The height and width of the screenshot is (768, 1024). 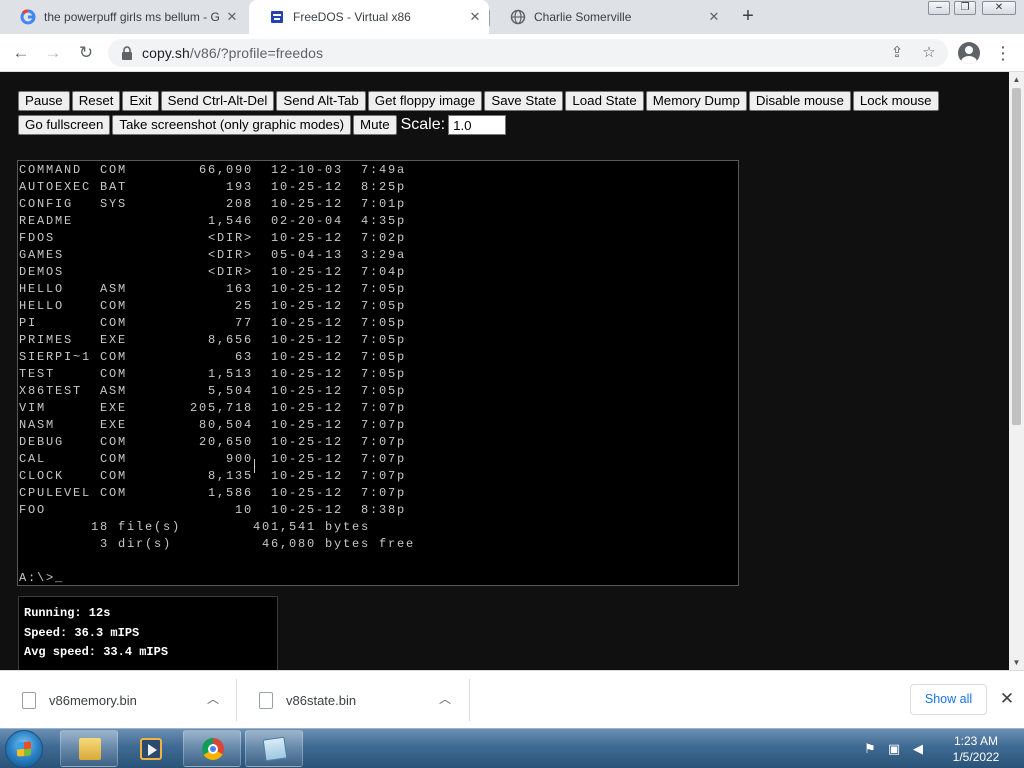 What do you see at coordinates (53, 53) in the screenshot?
I see `forward-arrow-icon: →` at bounding box center [53, 53].